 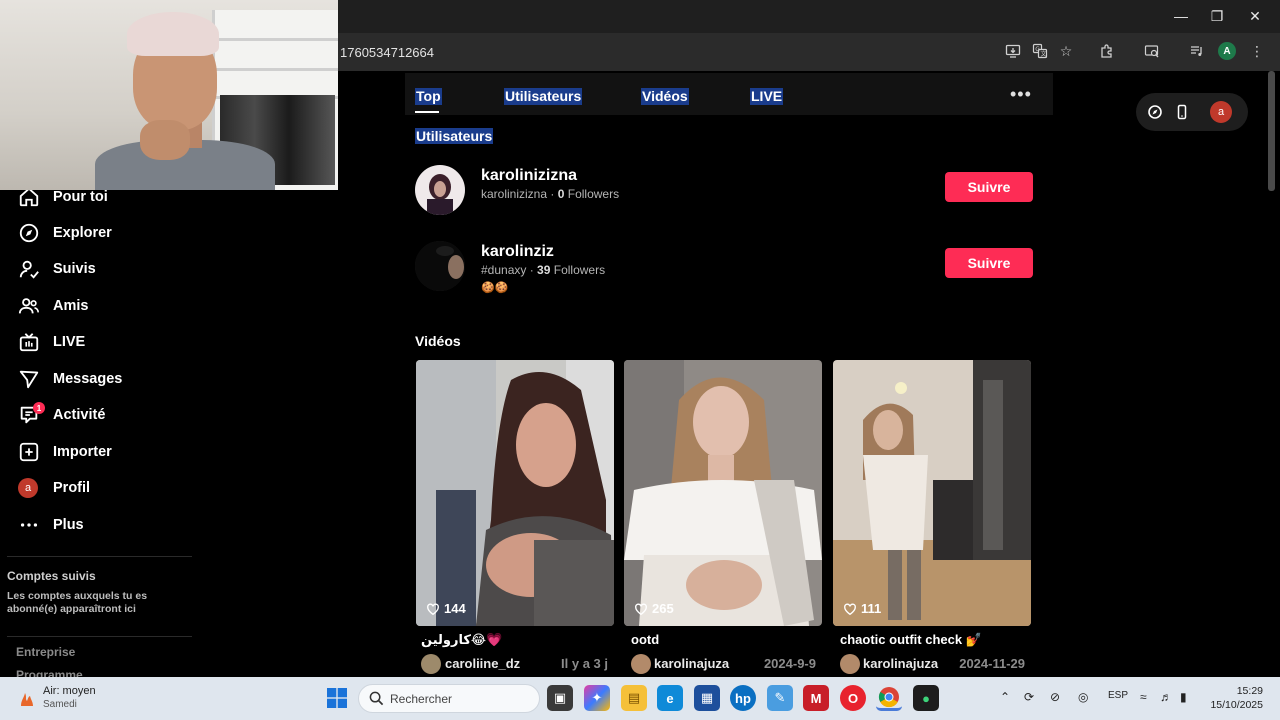 What do you see at coordinates (1118, 695) in the screenshot?
I see `language-indicator: ESP` at bounding box center [1118, 695].